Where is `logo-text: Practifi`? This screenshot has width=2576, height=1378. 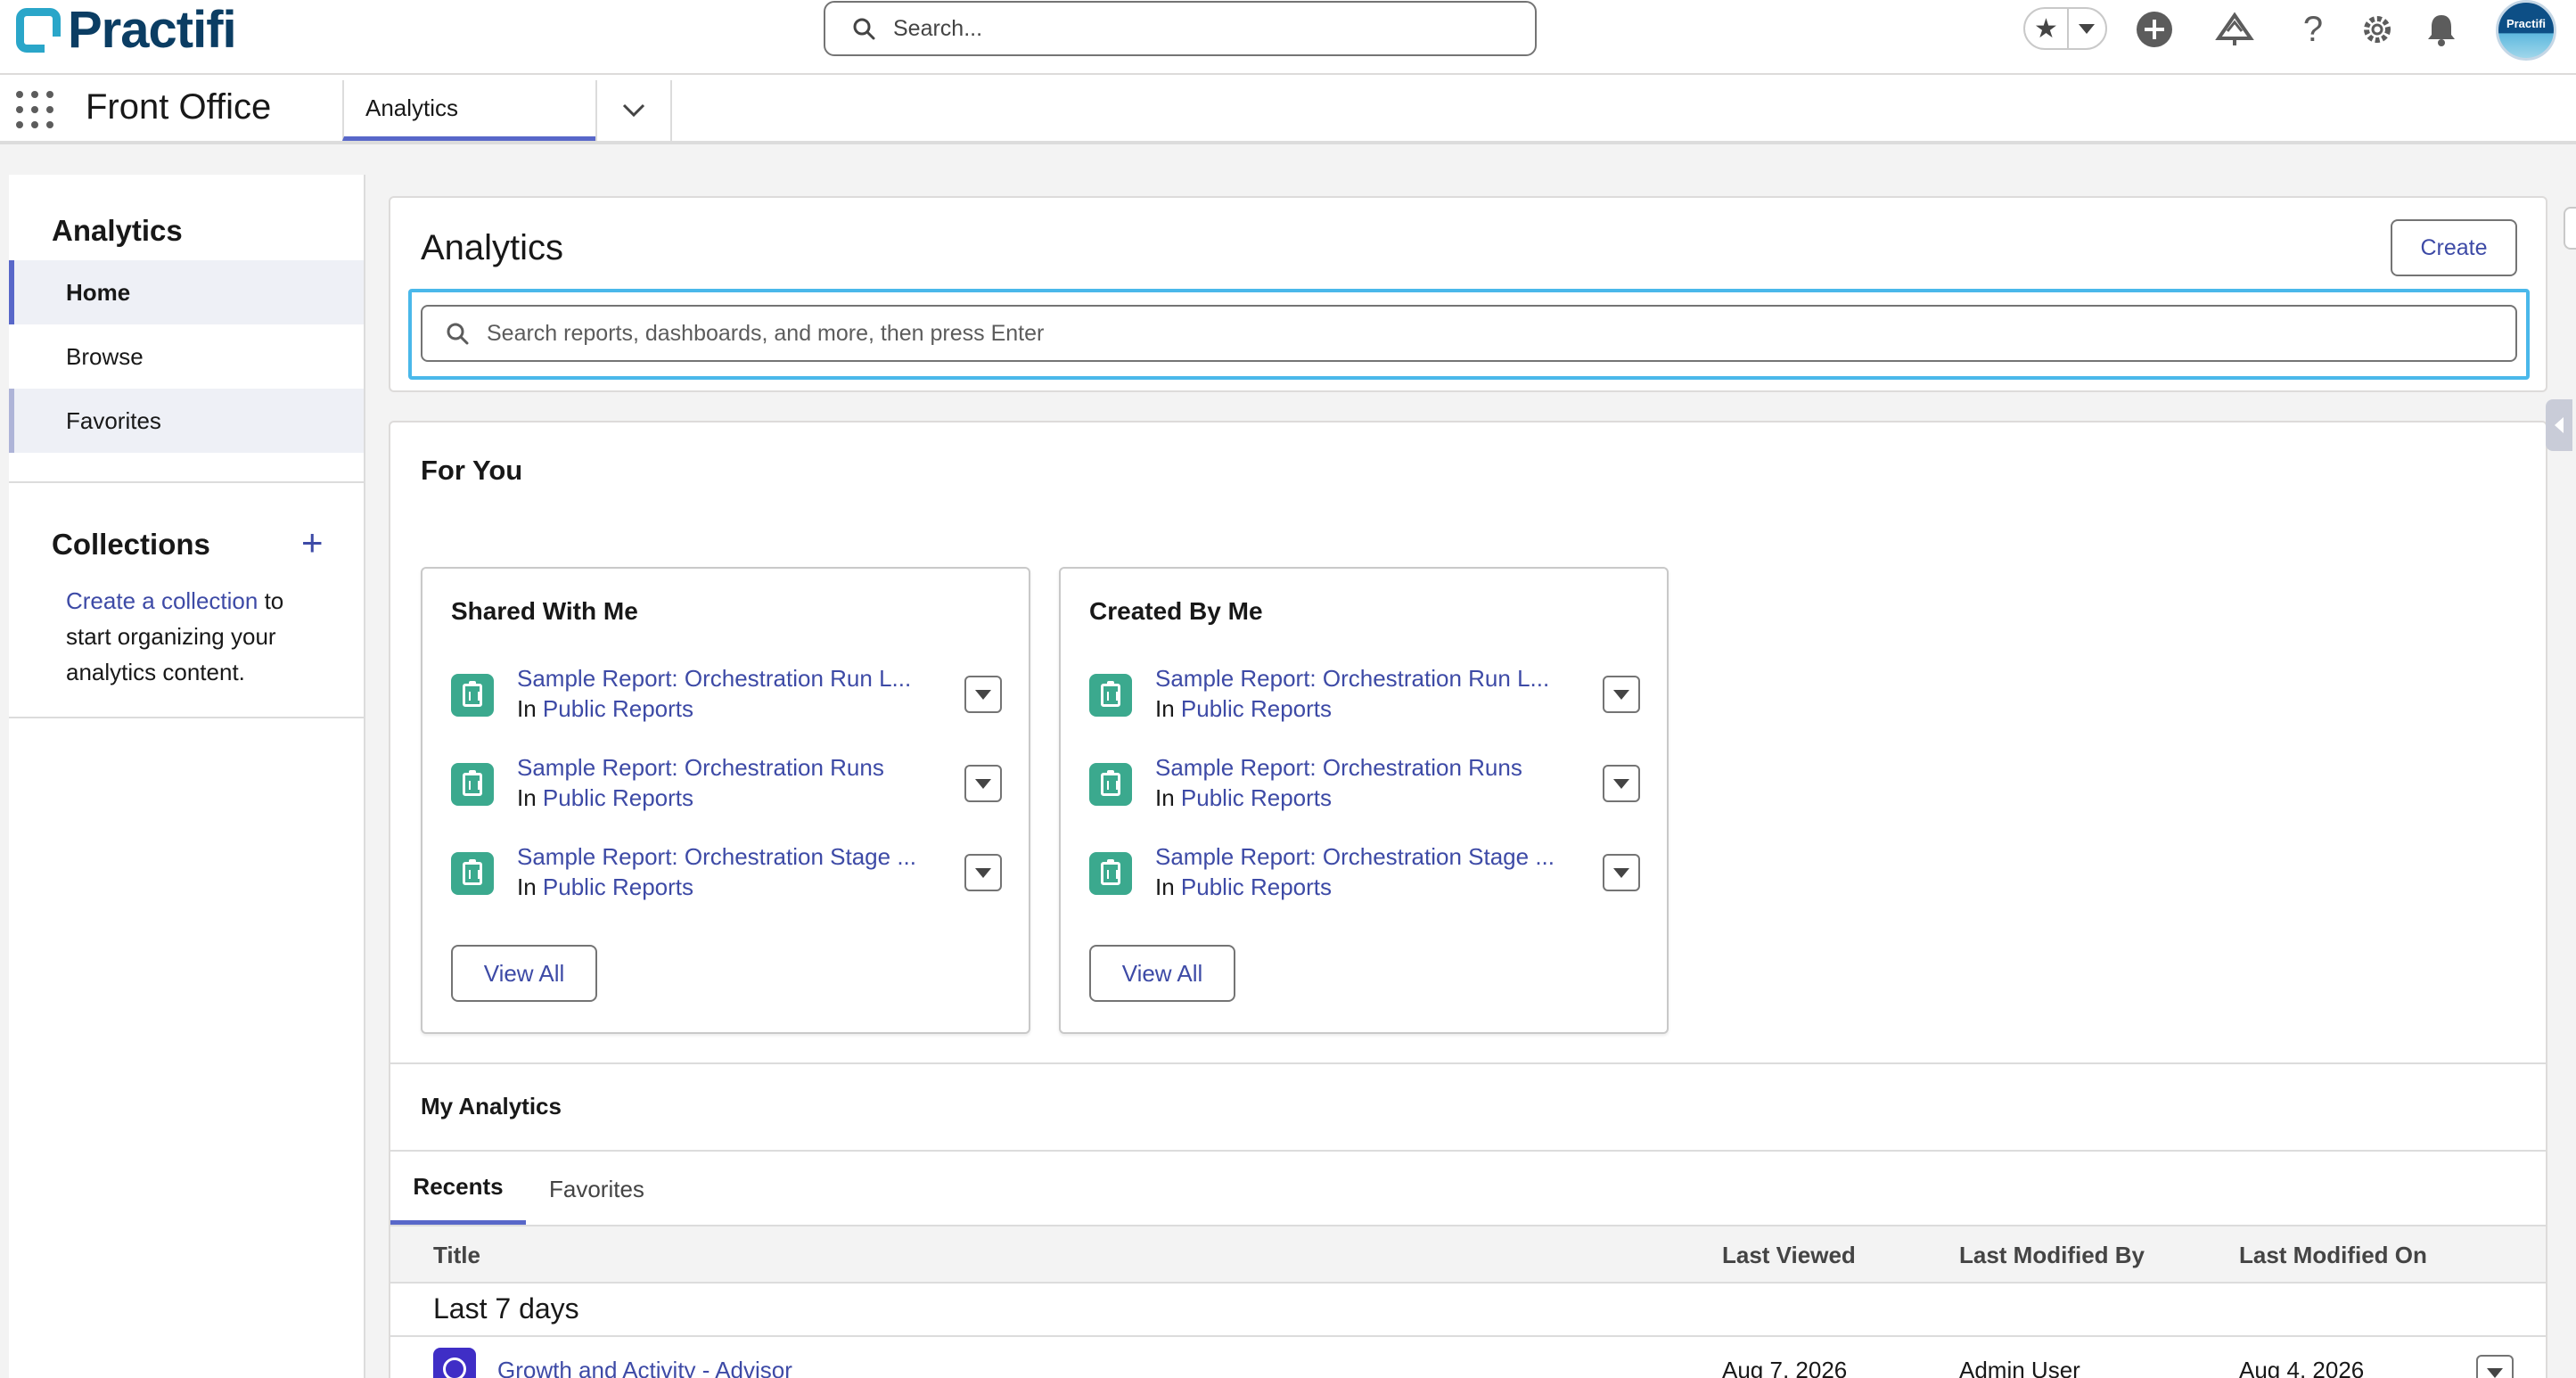 logo-text: Practifi is located at coordinates (152, 30).